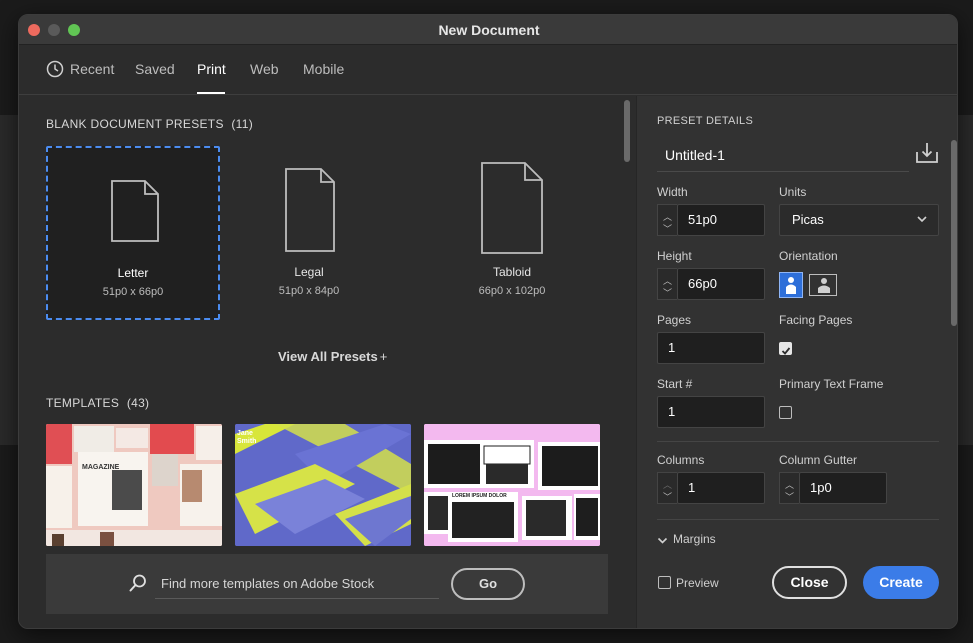 The image size is (973, 643). What do you see at coordinates (297, 598) in the screenshot?
I see `stock-search-underline` at bounding box center [297, 598].